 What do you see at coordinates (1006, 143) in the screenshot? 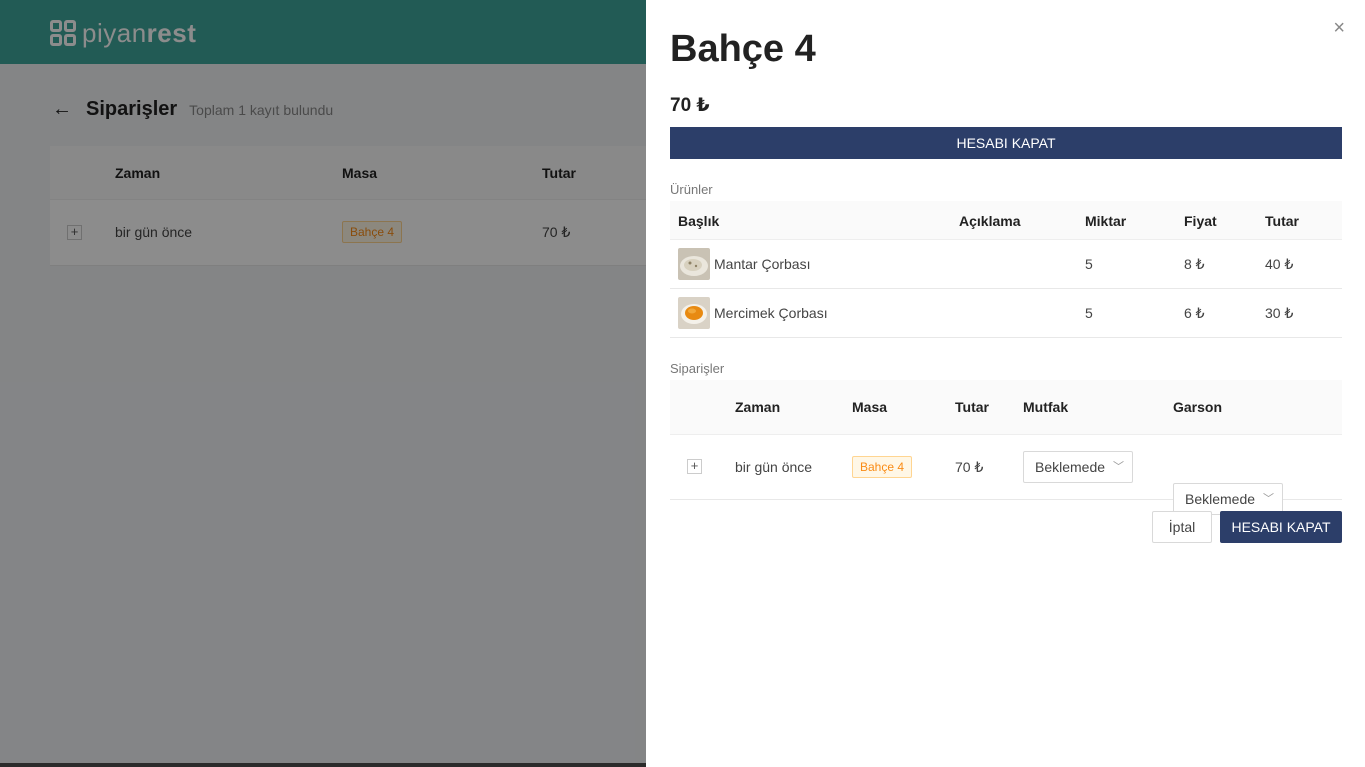
I see `close-account-button: HESABI KAPAT` at bounding box center [1006, 143].